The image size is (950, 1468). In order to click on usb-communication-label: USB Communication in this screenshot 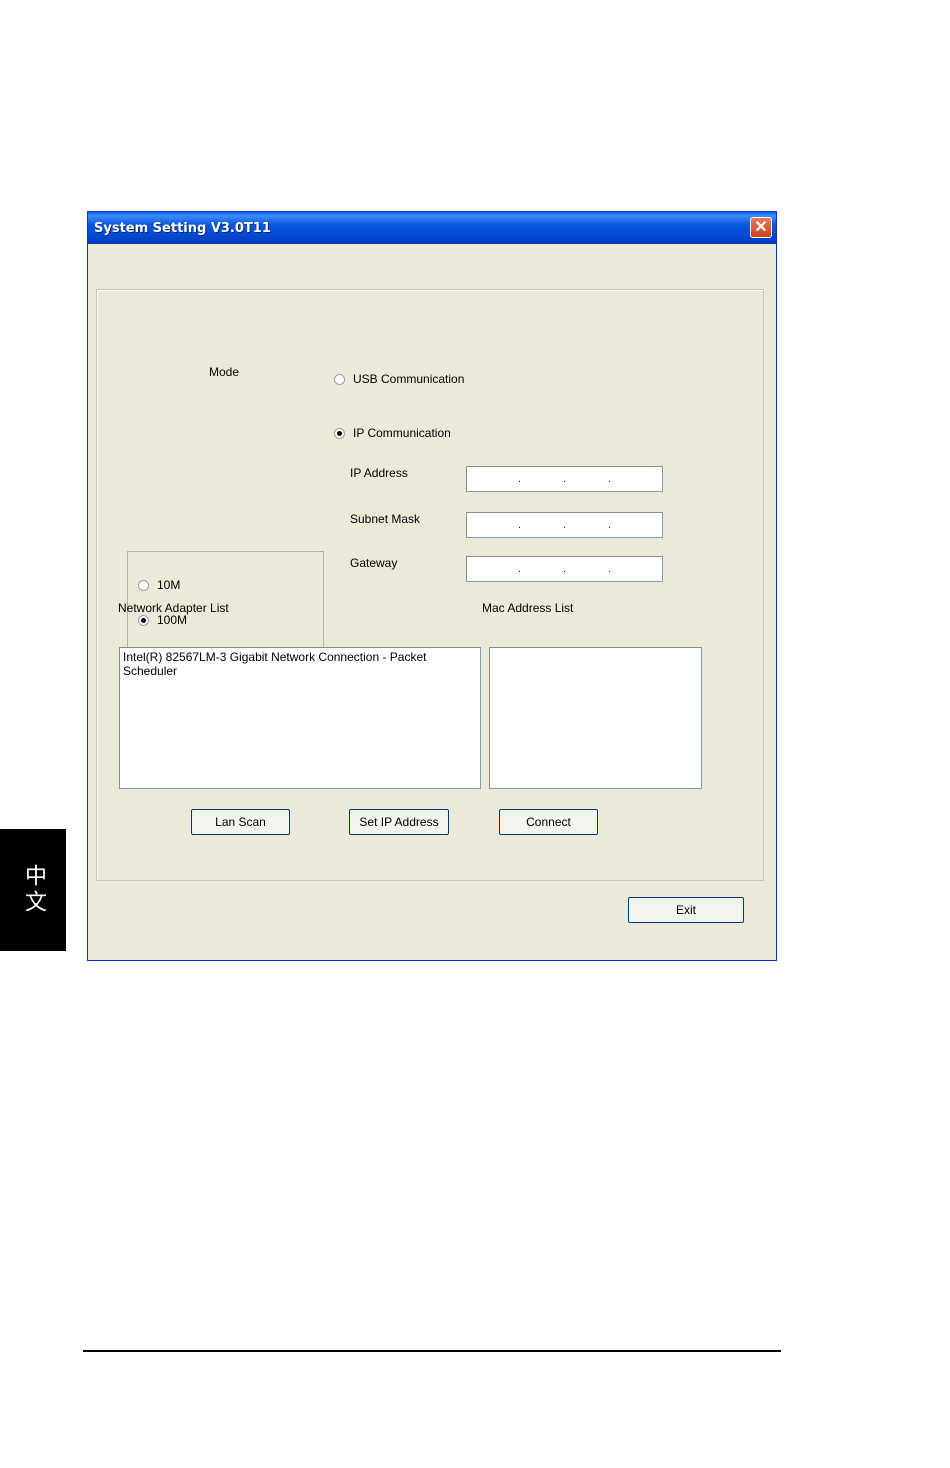, I will do `click(409, 379)`.